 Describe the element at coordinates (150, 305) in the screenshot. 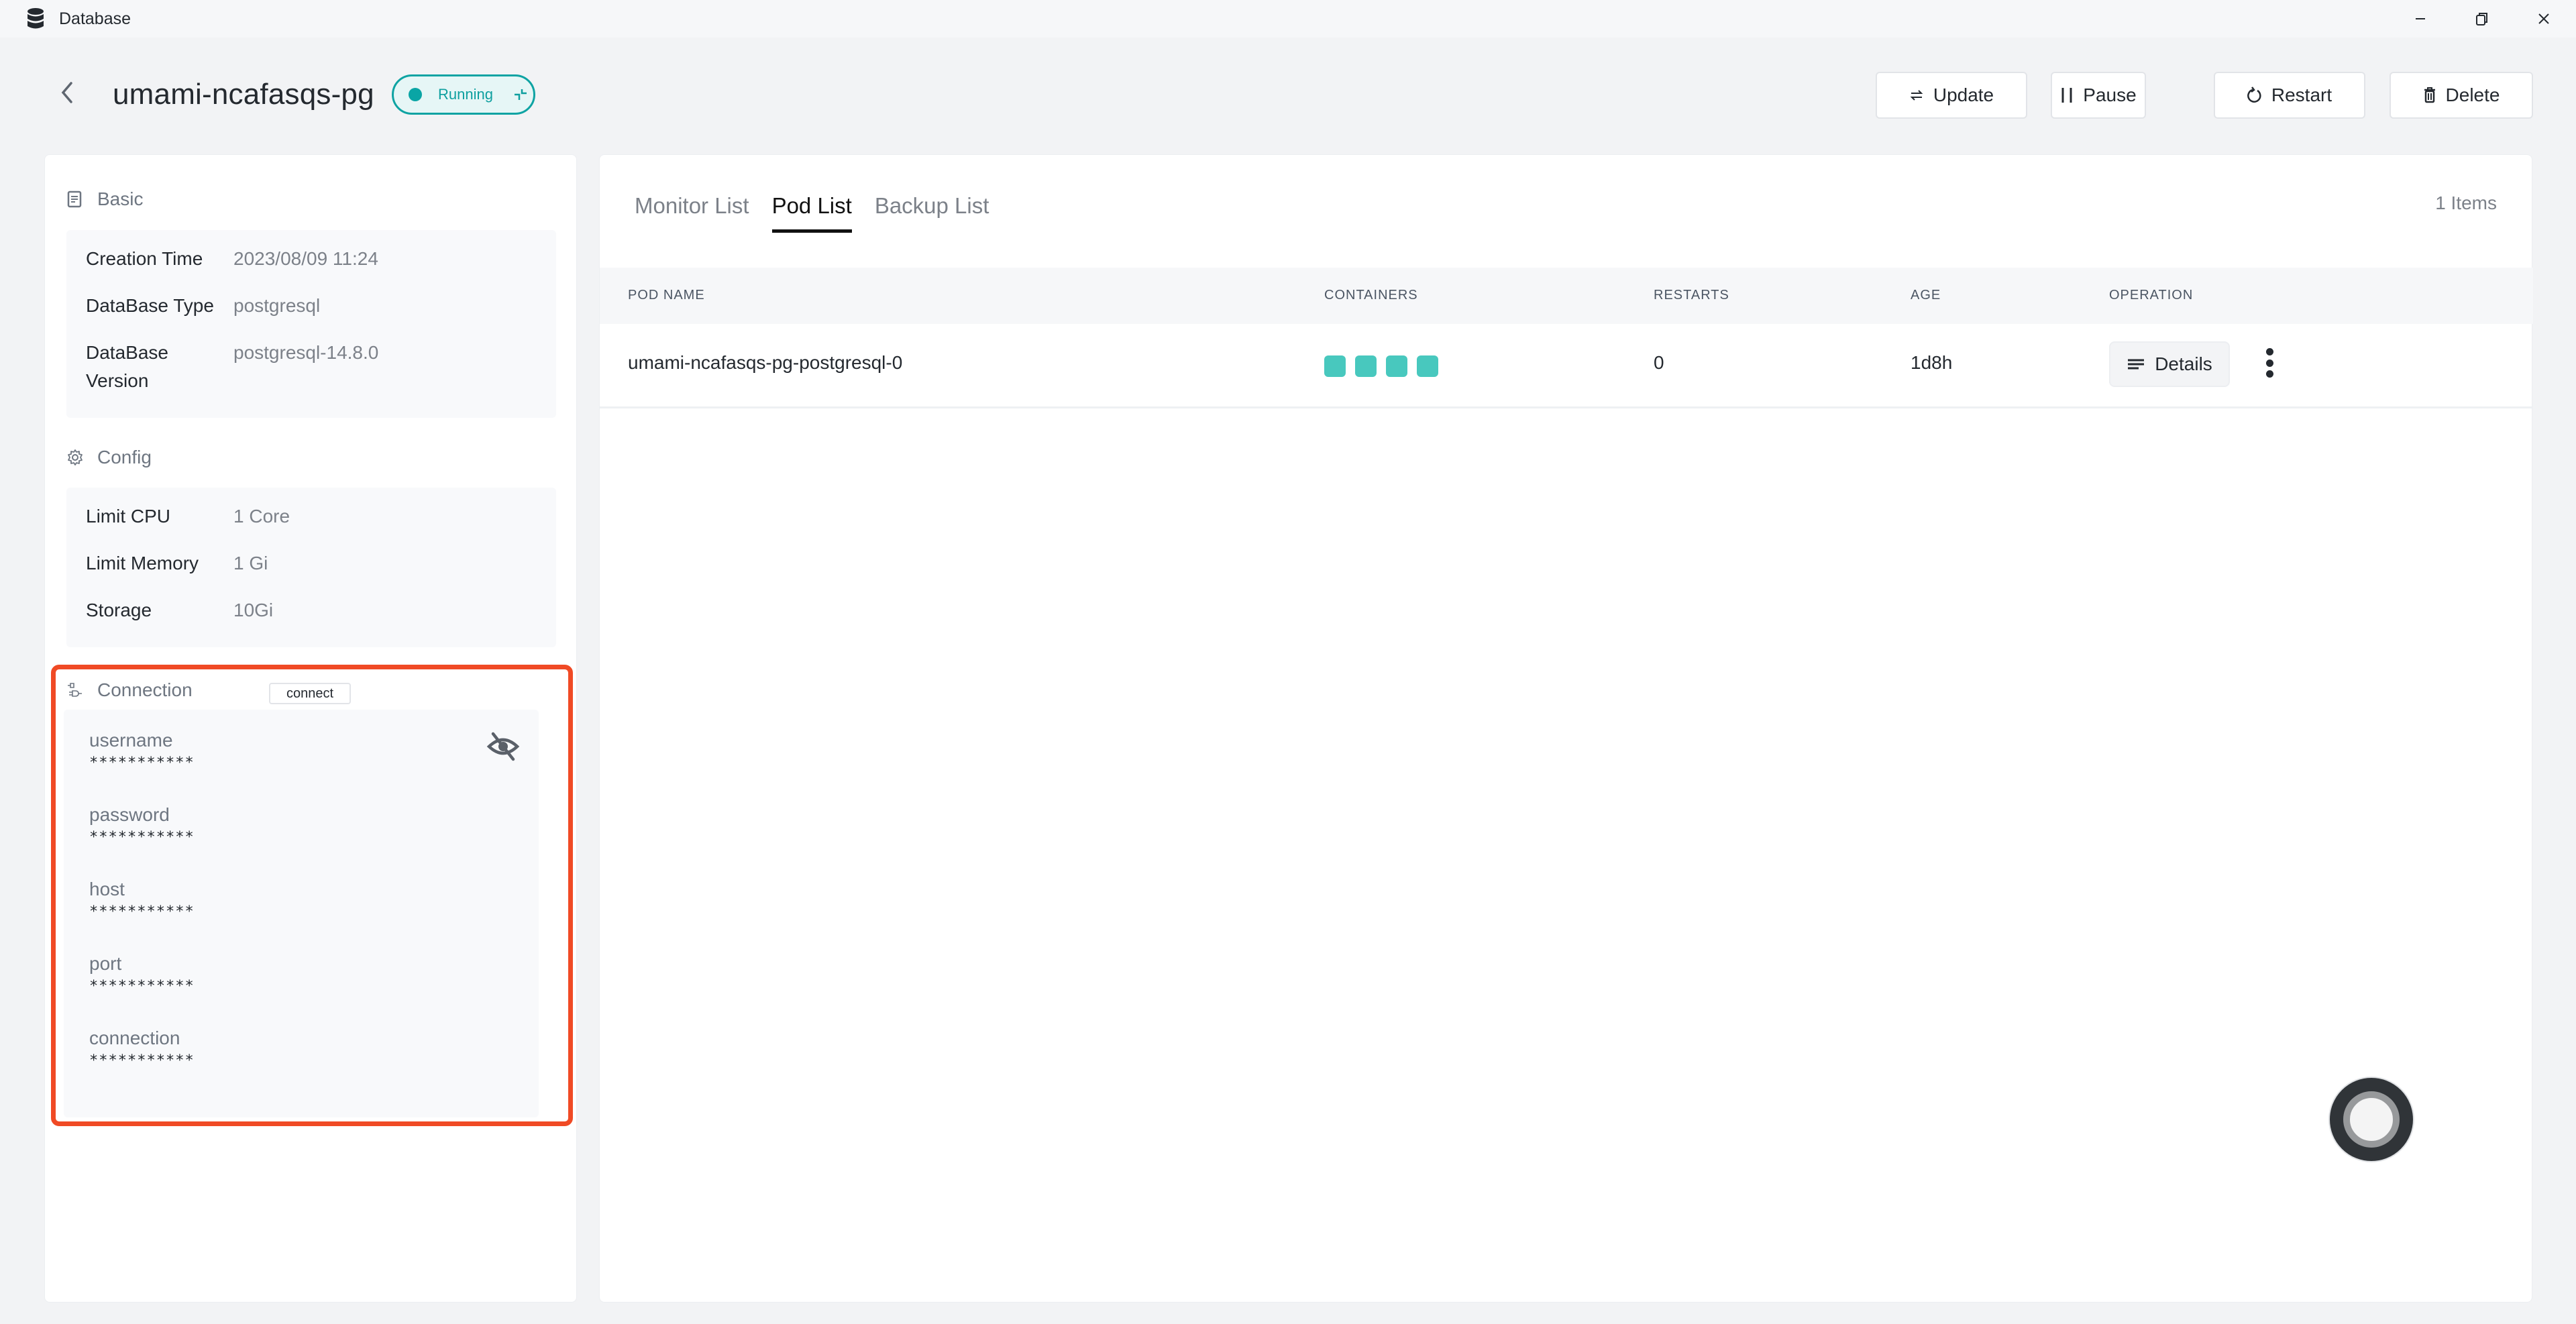

I see `database-type-label: DataBase Type` at that location.